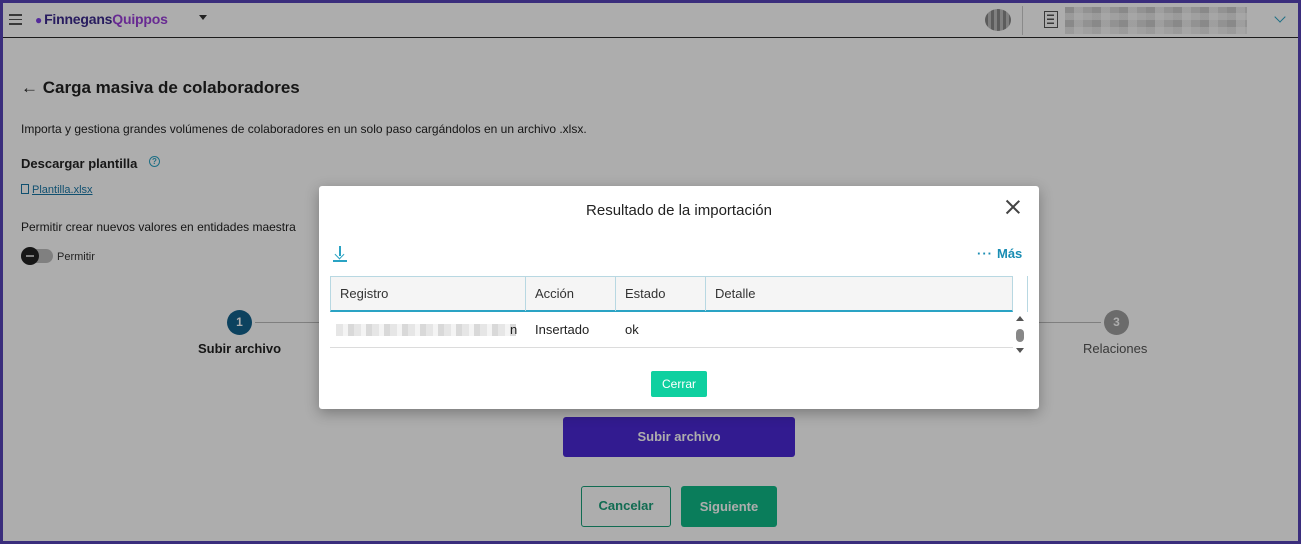 This screenshot has width=1301, height=544. What do you see at coordinates (679, 384) in the screenshot?
I see `close-button: Cerrar` at bounding box center [679, 384].